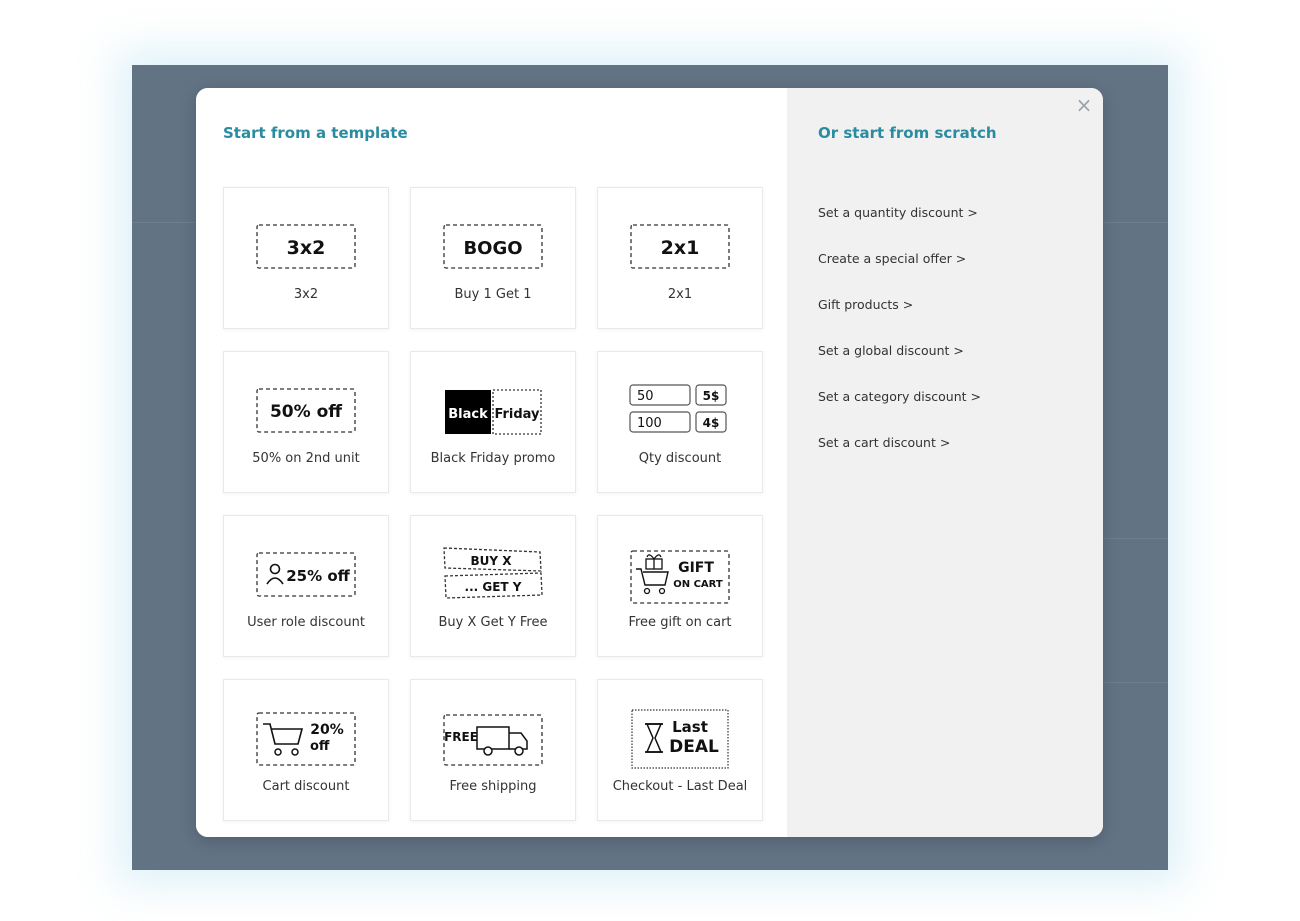 Image resolution: width=1300 pixels, height=921 pixels. I want to click on icon-text: GIFT, so click(696, 568).